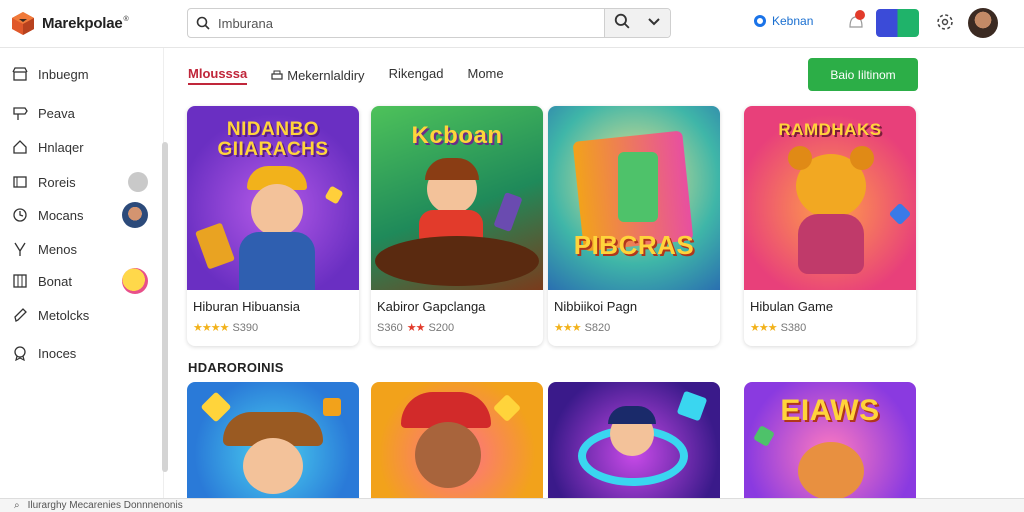  Describe the element at coordinates (218, 75) in the screenshot. I see `tab-mlousssa: Mlousssa` at that location.